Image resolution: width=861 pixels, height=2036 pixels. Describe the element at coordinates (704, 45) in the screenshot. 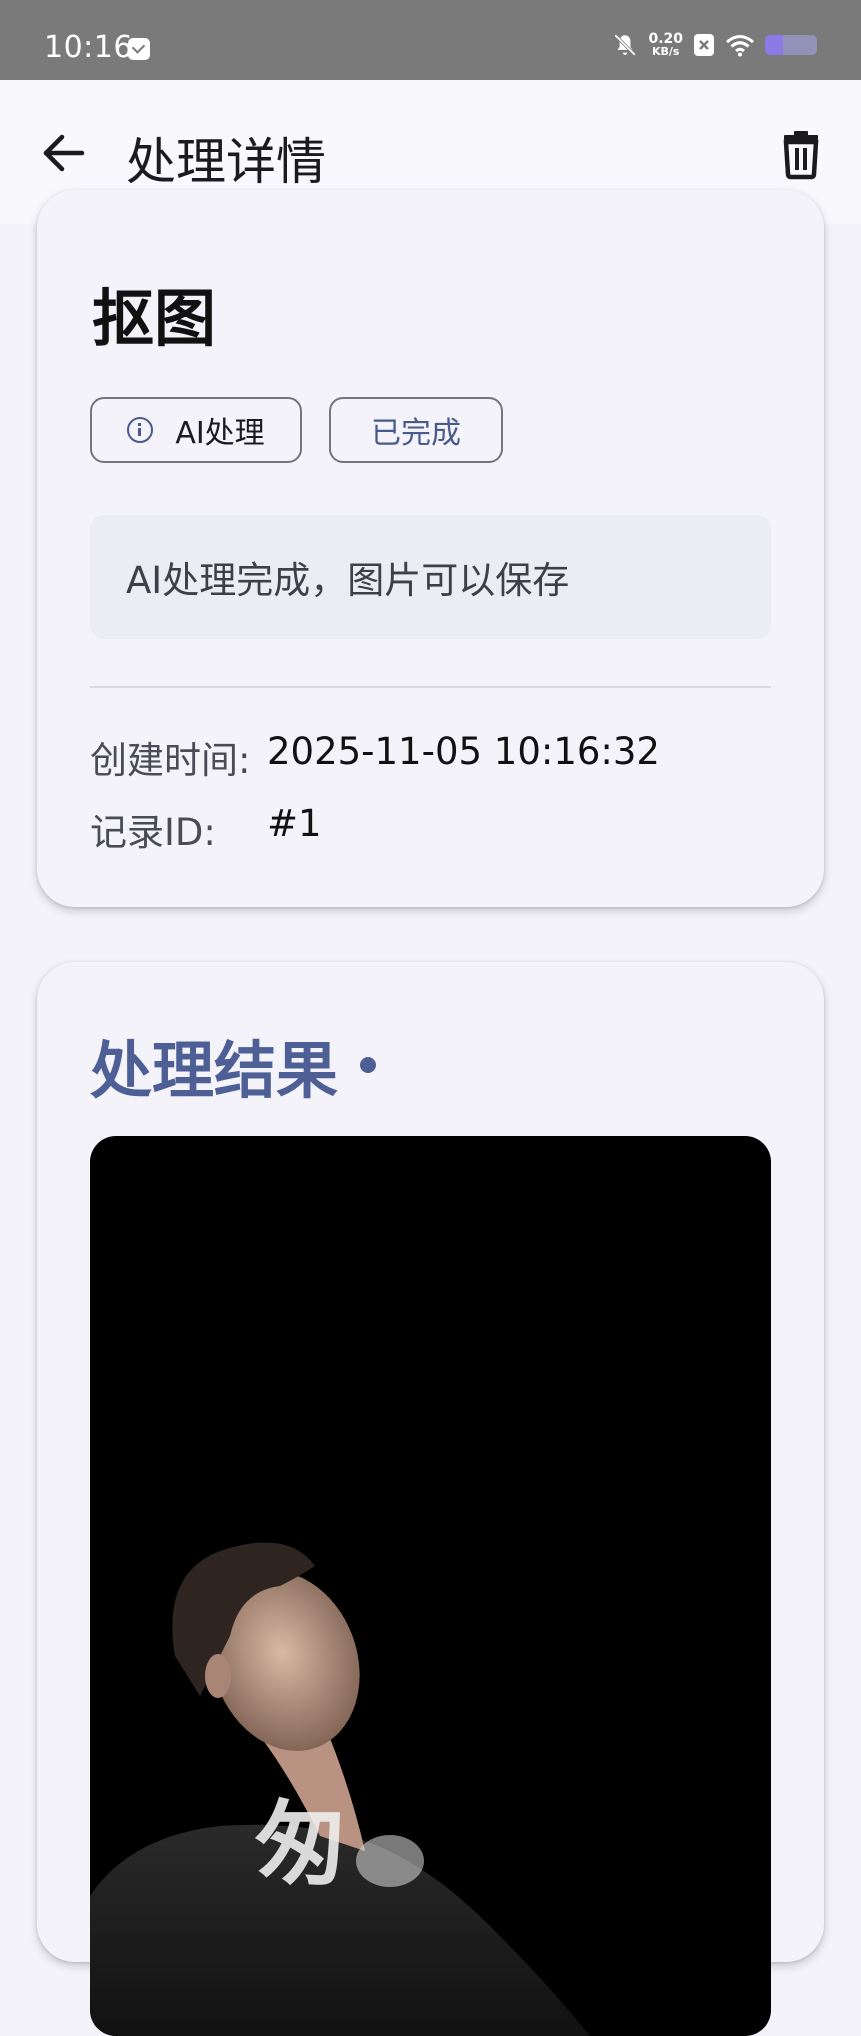

I see `sim-off-icon` at that location.